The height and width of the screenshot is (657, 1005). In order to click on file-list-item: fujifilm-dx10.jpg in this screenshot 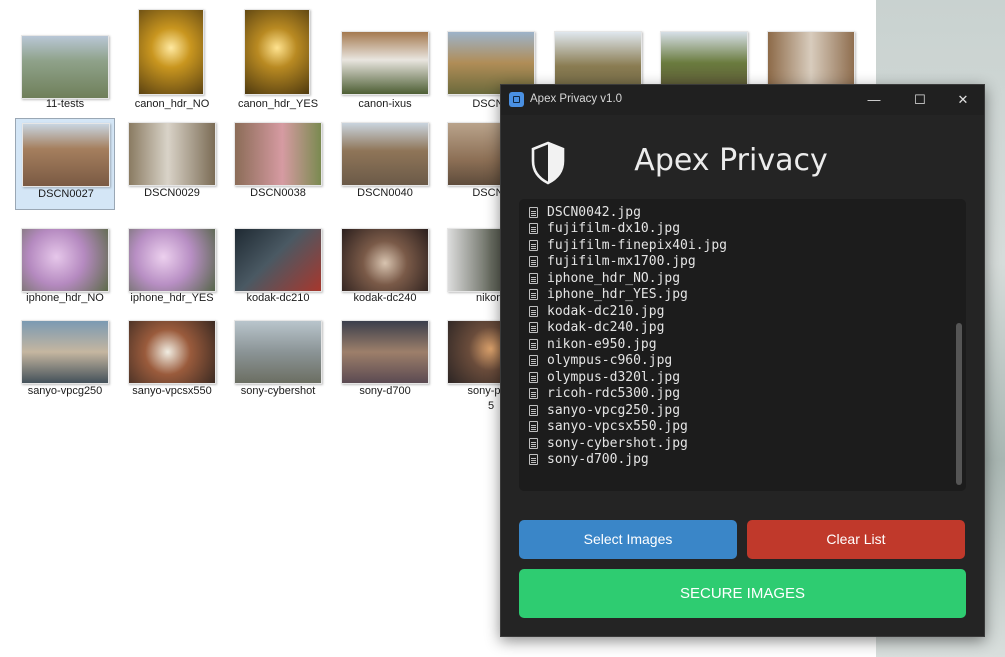, I will do `click(604, 229)`.